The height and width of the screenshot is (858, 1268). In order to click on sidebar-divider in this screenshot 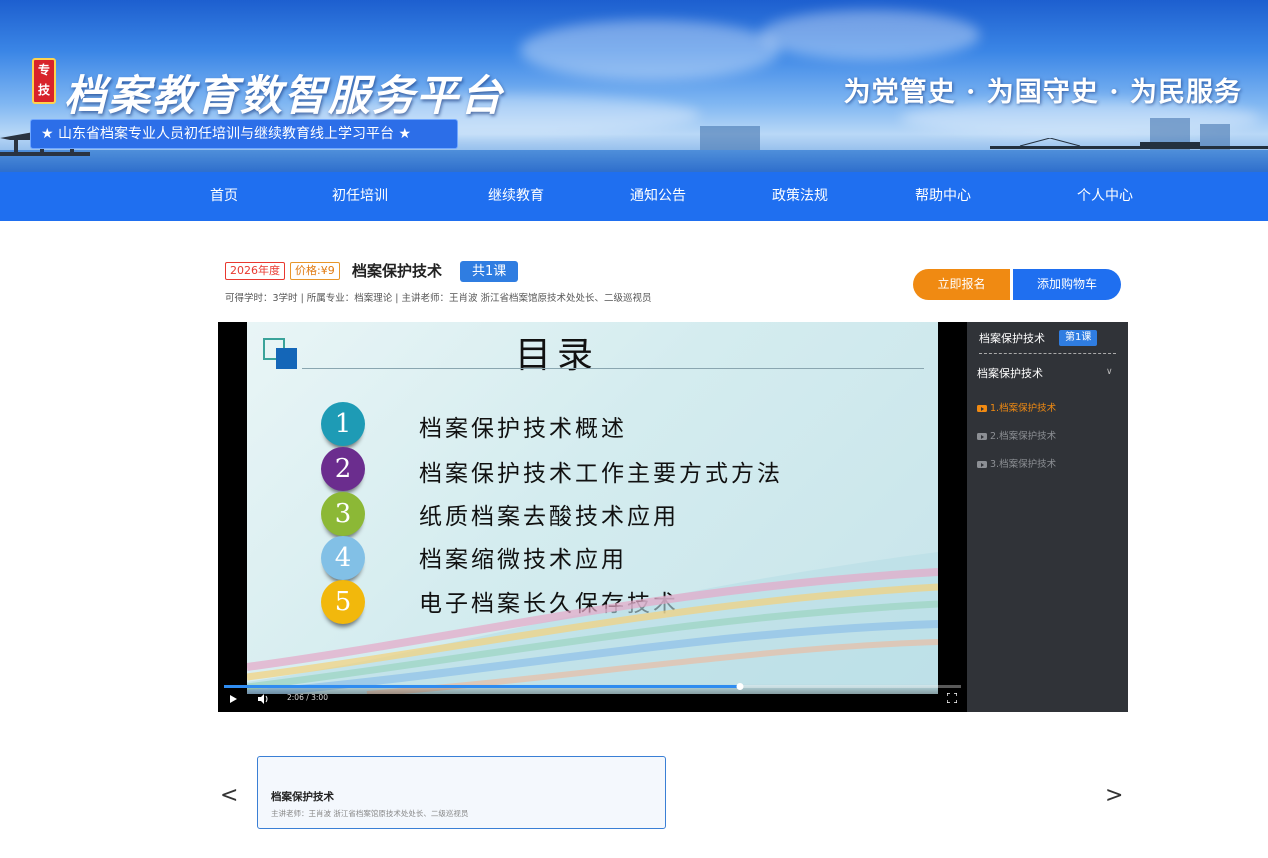, I will do `click(1047, 353)`.